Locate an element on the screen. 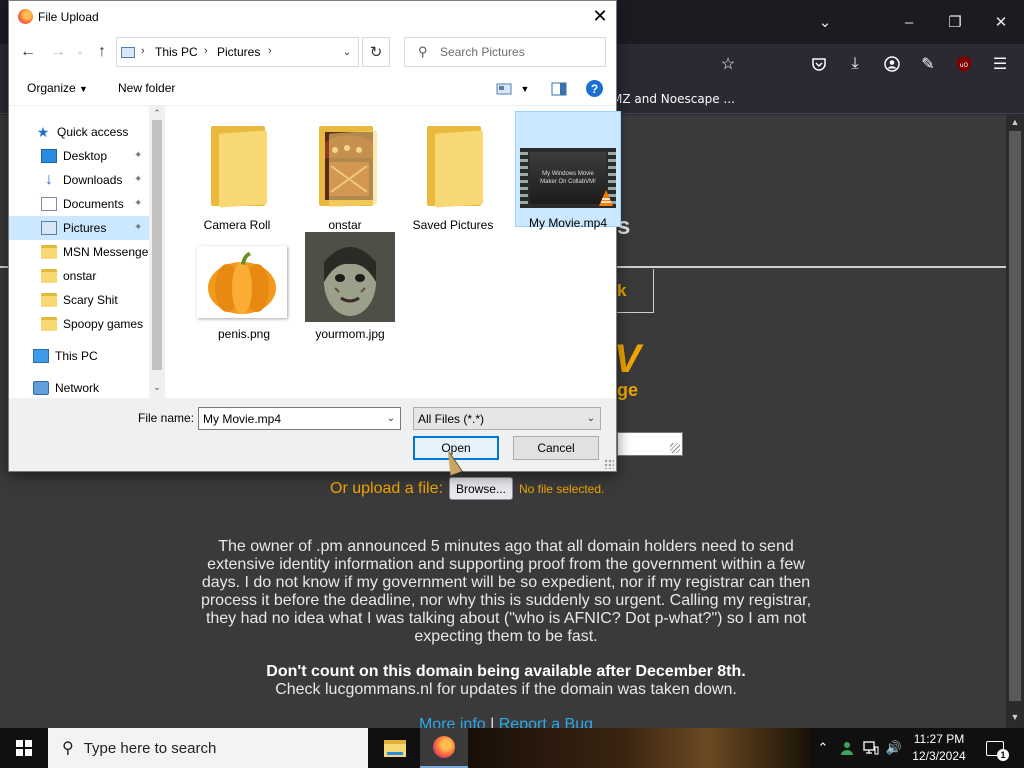  firefox-icon is located at coordinates (25, 16).